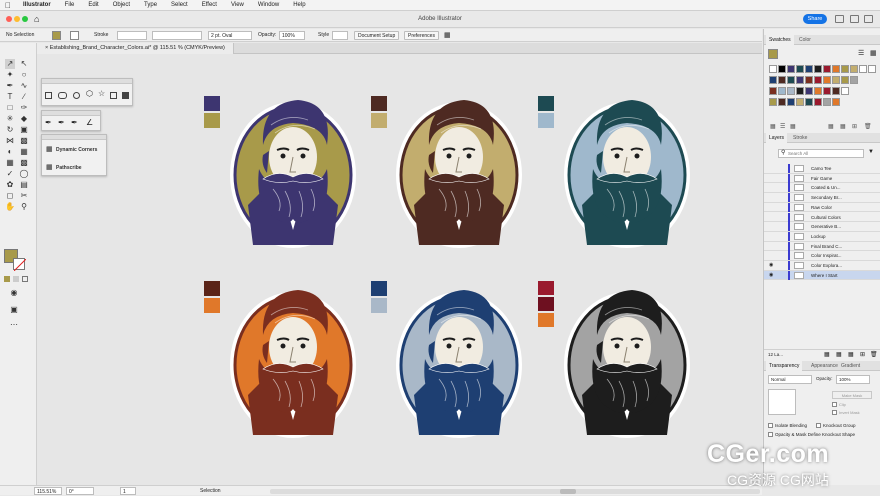 This screenshot has height=496, width=880. Describe the element at coordinates (874, 355) in the screenshot. I see `delete-layer-icon: 🗑` at that location.